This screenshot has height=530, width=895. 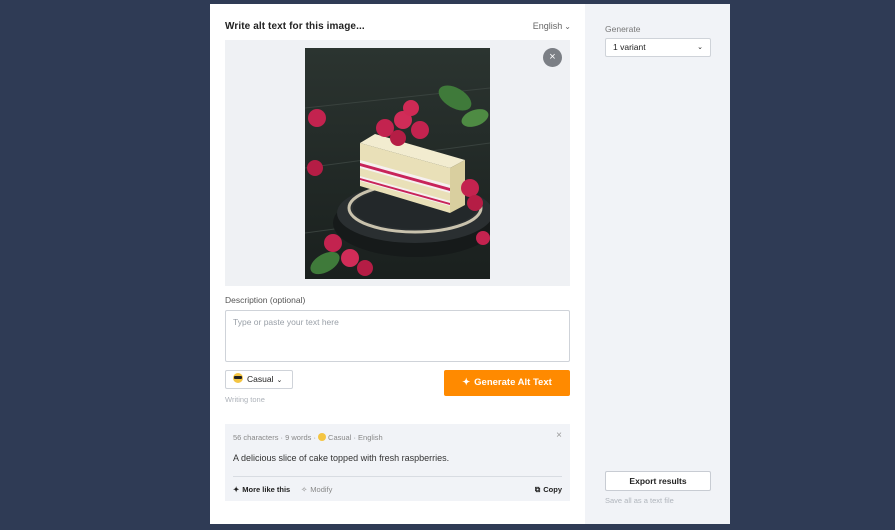 I want to click on remove-image-button: ×, so click(x=552, y=57).